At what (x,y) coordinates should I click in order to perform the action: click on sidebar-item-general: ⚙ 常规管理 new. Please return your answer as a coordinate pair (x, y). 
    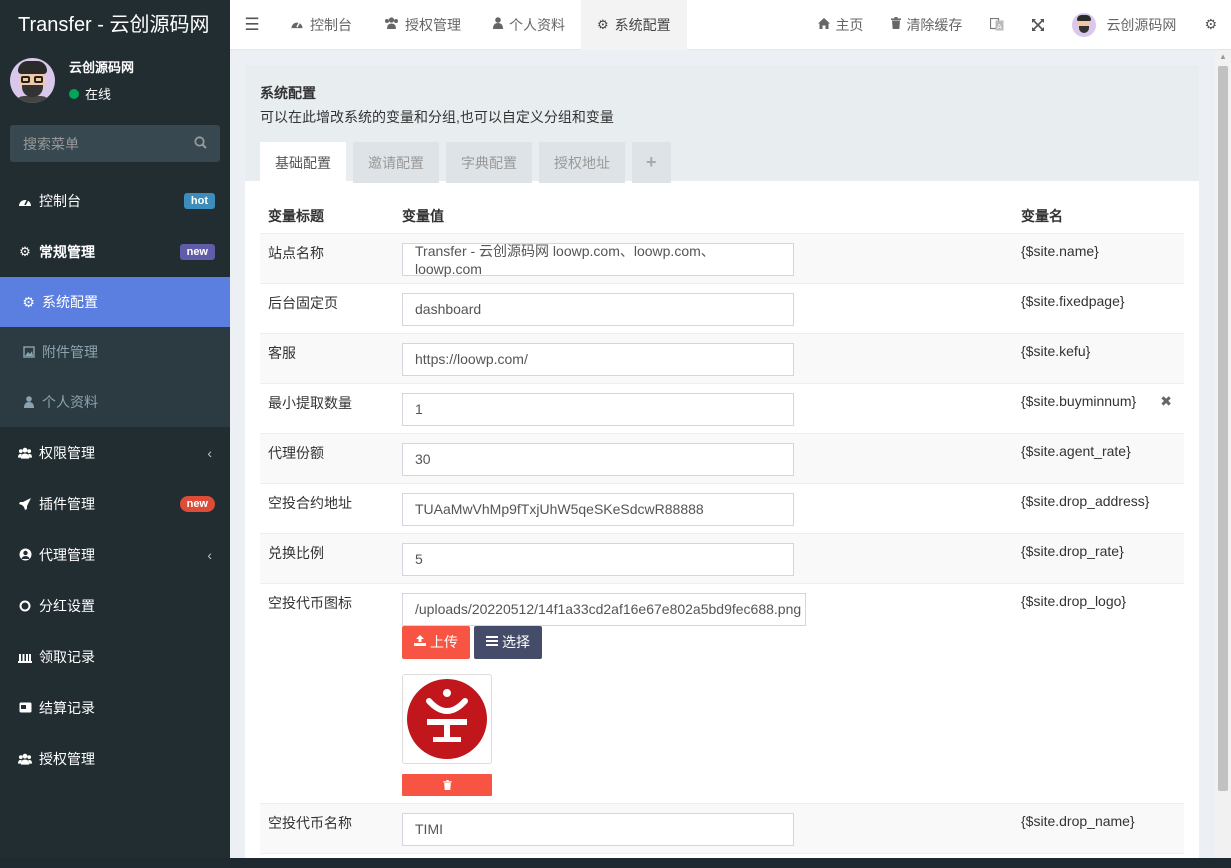
    Looking at the image, I should click on (115, 251).